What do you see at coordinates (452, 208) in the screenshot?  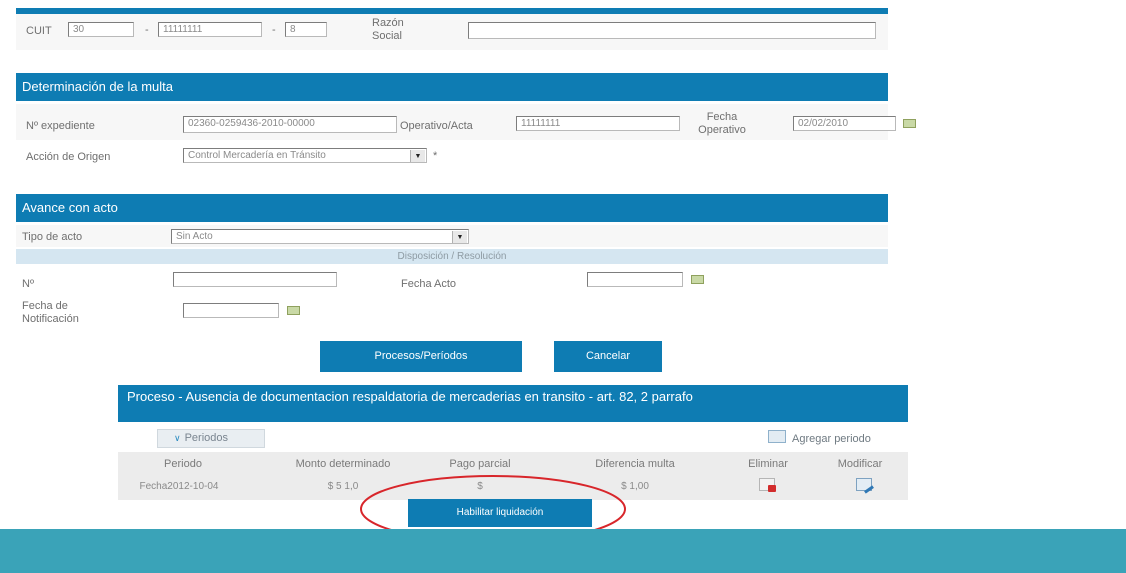 I see `avance-section-header: Avance con acto` at bounding box center [452, 208].